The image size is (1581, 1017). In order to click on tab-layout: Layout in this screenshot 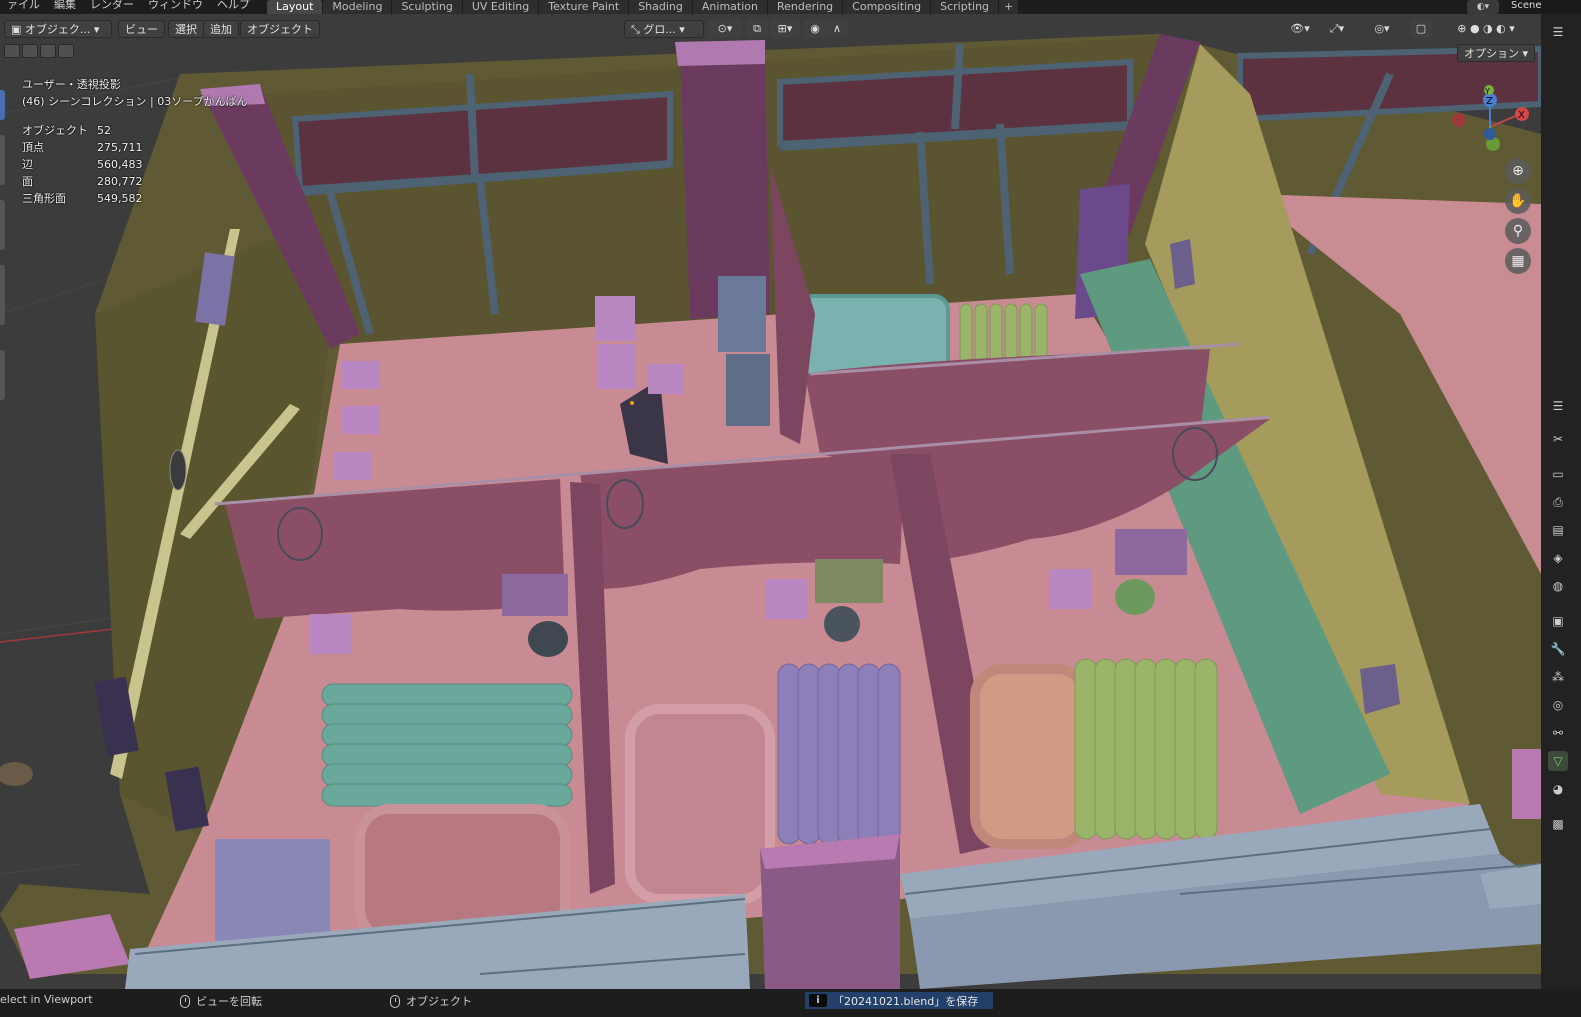, I will do `click(295, 7)`.